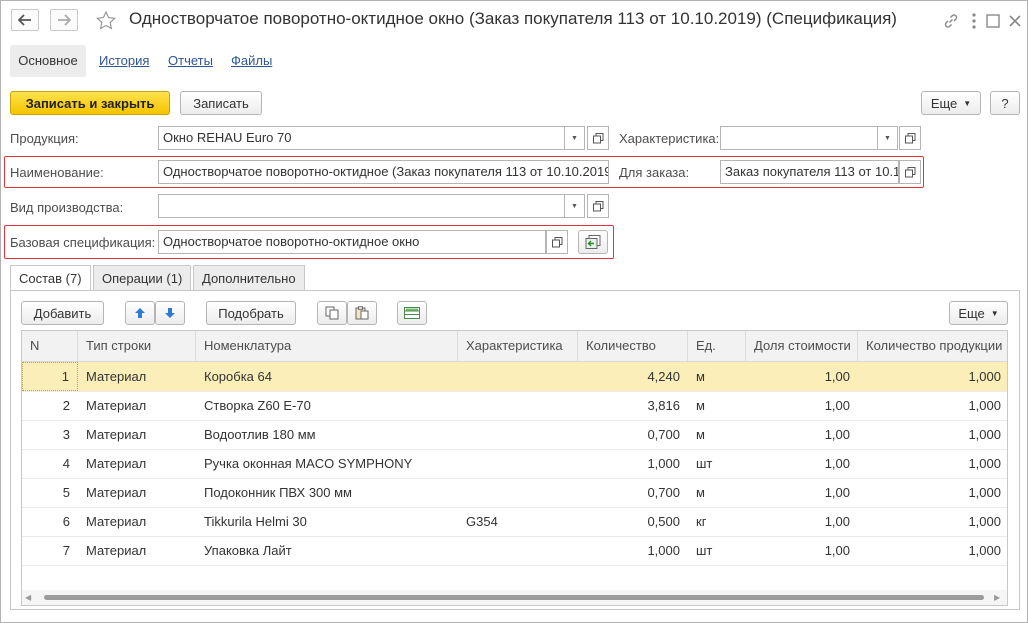  Describe the element at coordinates (633, 463) in the screenshot. I see `cell-quantity: 1,000` at that location.